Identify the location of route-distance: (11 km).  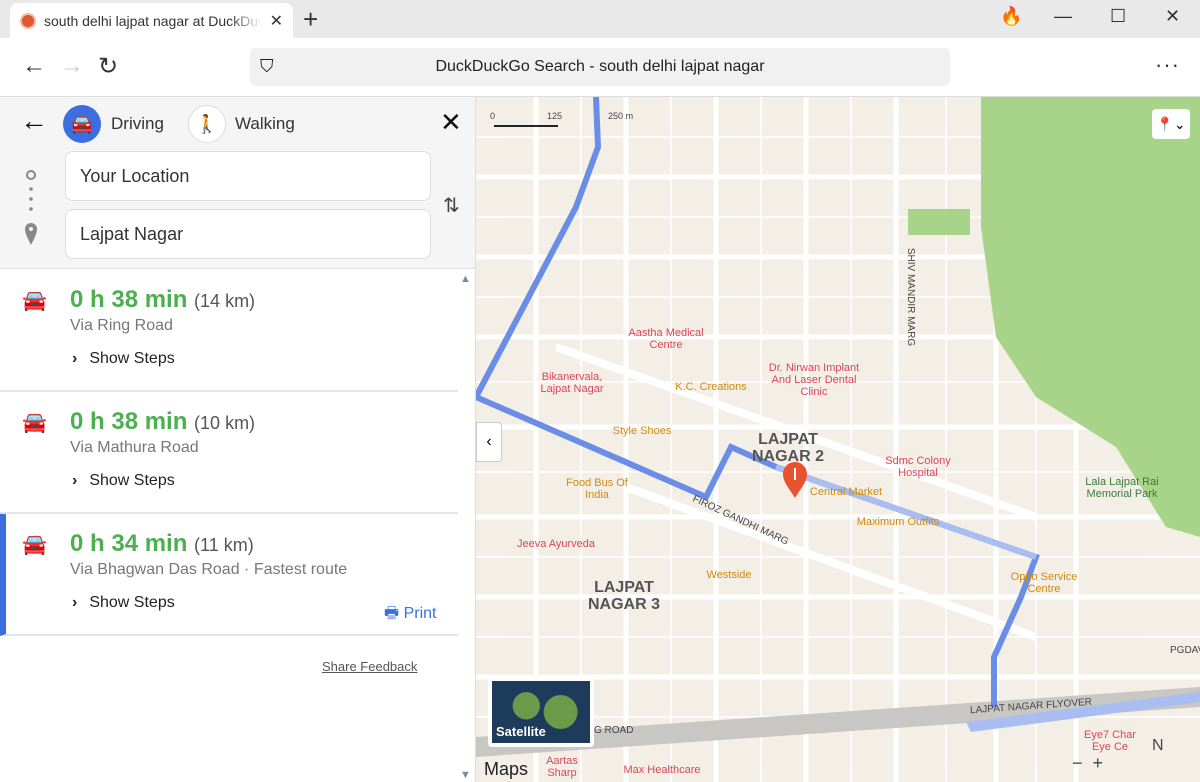
(224, 545).